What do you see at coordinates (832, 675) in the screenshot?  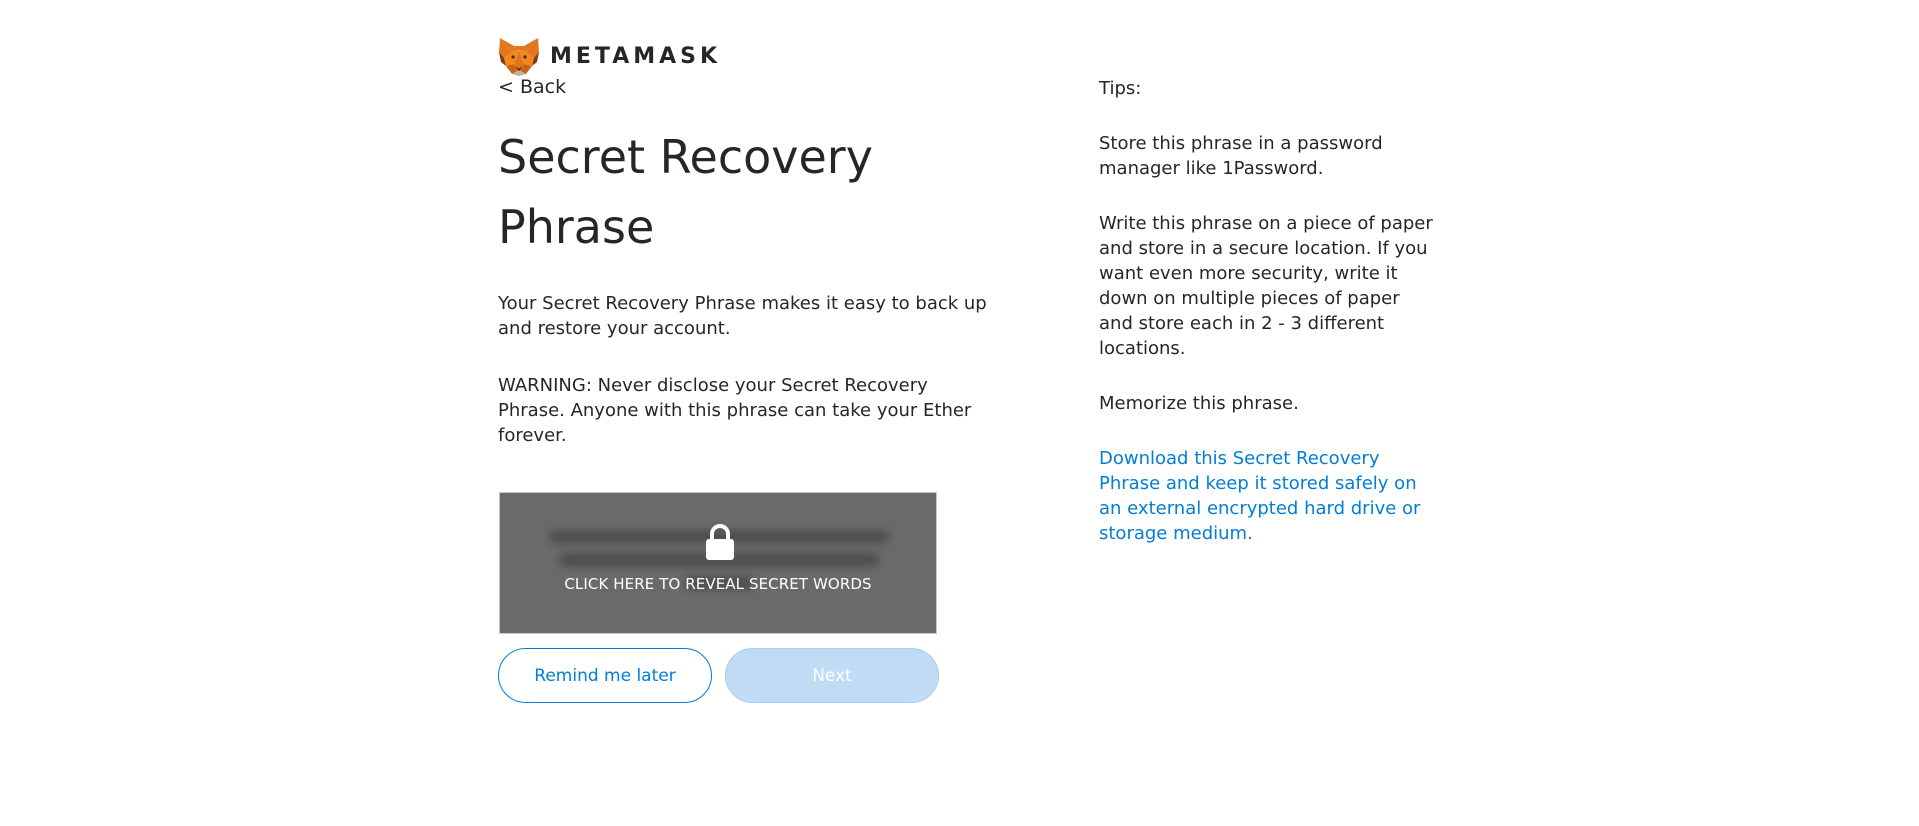 I see `next-button: Next` at bounding box center [832, 675].